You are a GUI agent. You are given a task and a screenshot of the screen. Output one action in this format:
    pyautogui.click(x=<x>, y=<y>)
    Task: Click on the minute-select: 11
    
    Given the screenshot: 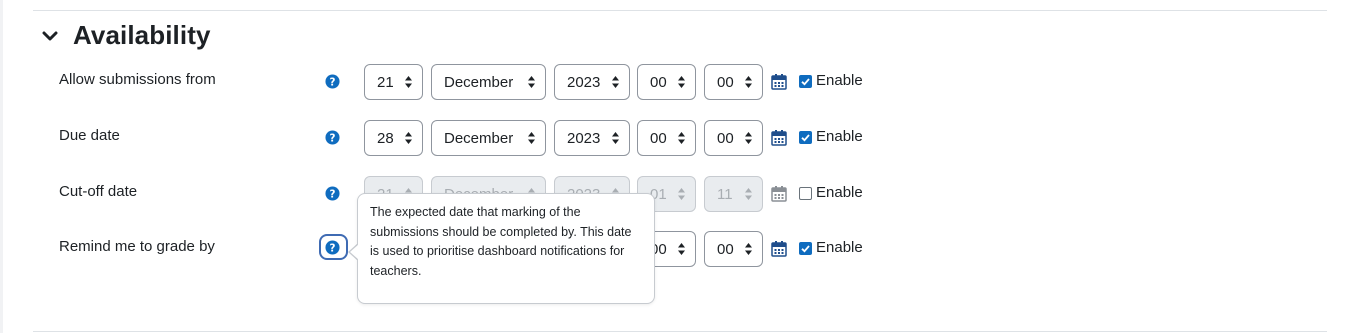 What is the action you would take?
    pyautogui.click(x=733, y=194)
    